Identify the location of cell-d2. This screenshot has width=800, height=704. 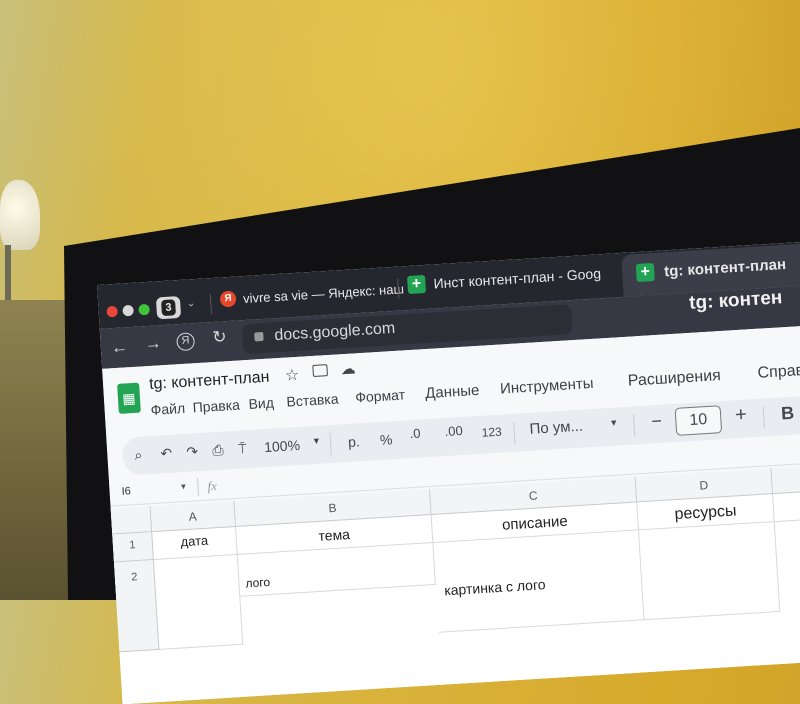
(709, 571).